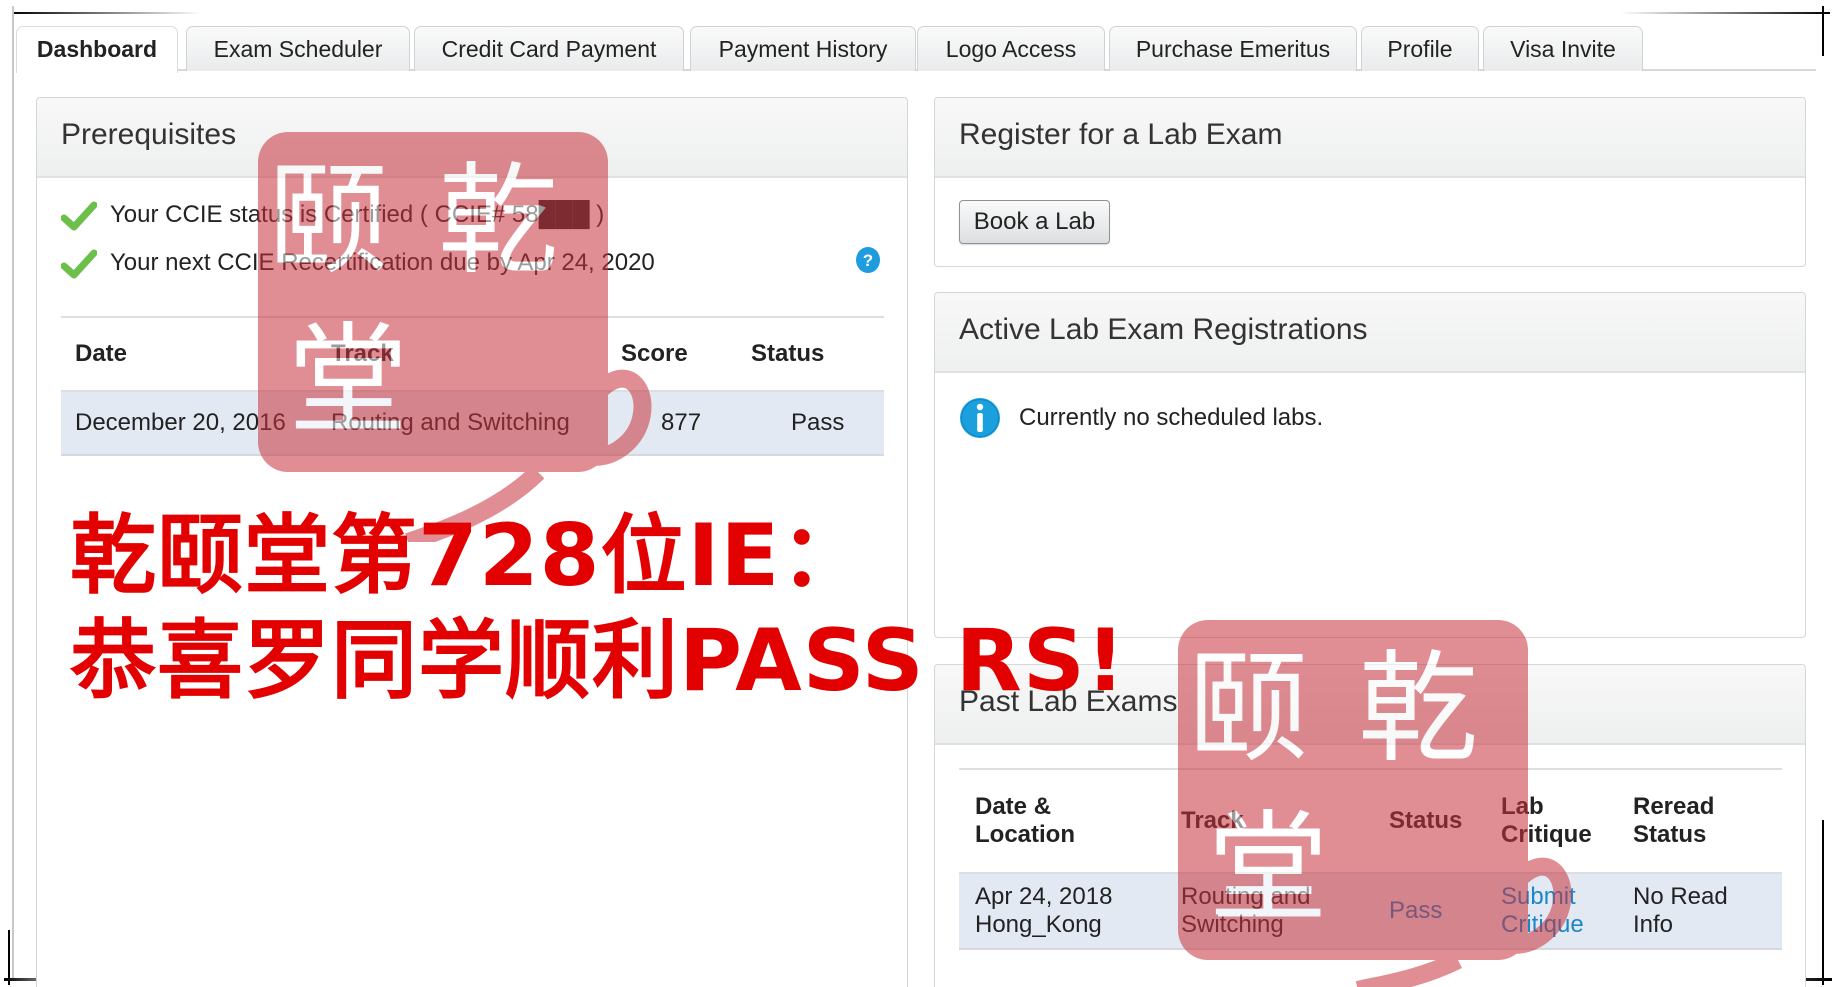 The height and width of the screenshot is (987, 1833). Describe the element at coordinates (1707, 821) in the screenshot. I see `header-reread-status: Reread Status` at that location.